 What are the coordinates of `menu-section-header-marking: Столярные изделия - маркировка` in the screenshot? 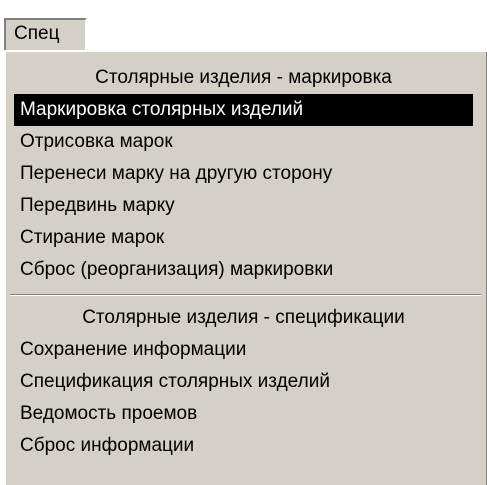 It's located at (243, 77).